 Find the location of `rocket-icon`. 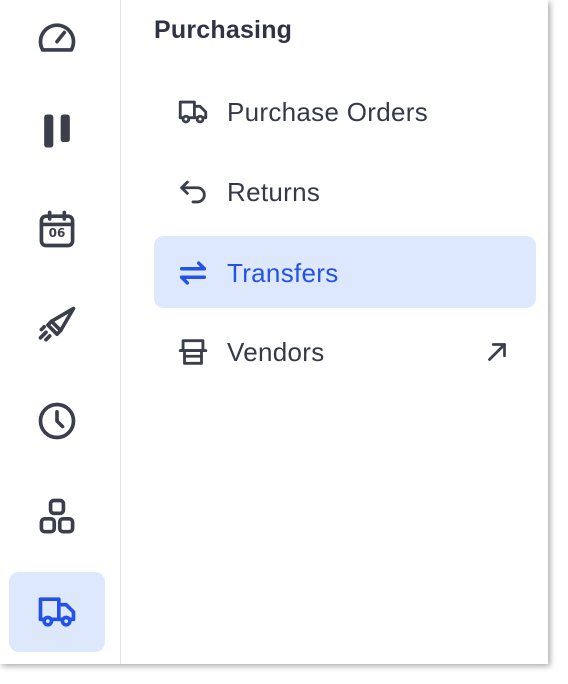

rocket-icon is located at coordinates (57, 325).